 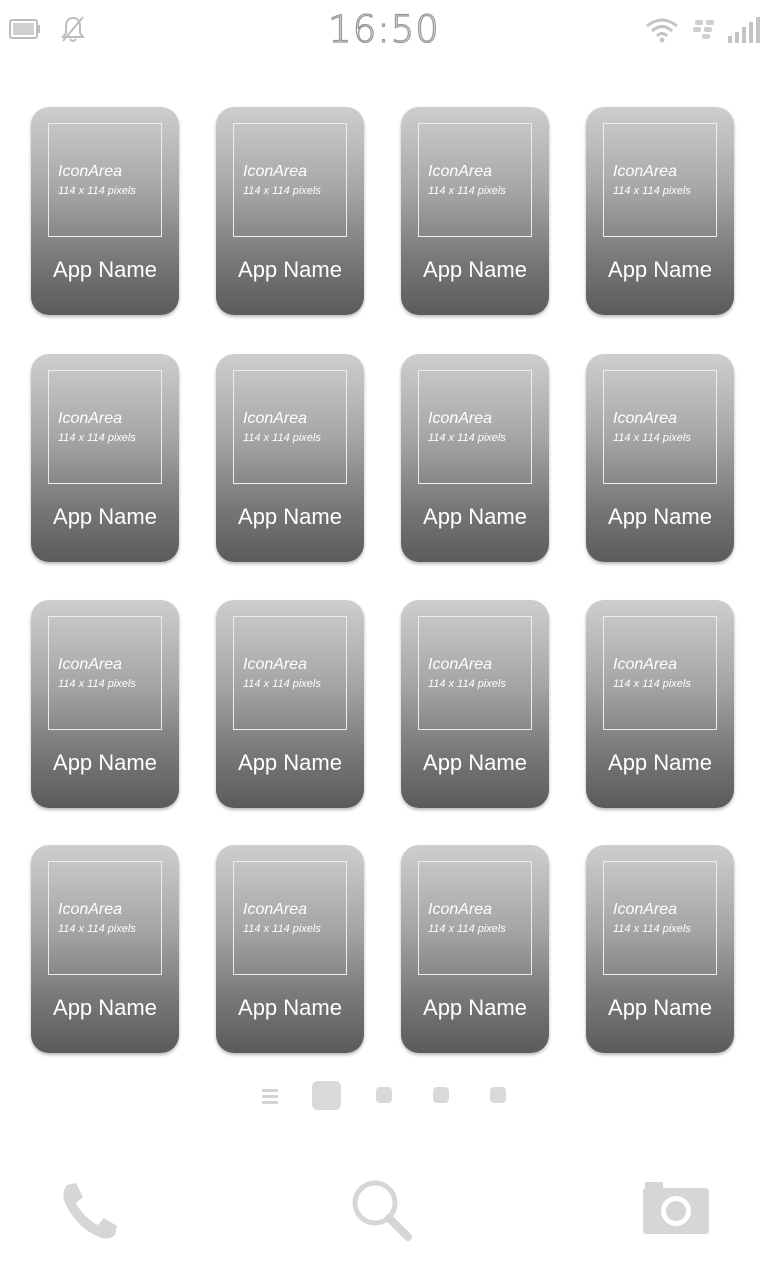 What do you see at coordinates (744, 30) in the screenshot?
I see `signal-icon` at bounding box center [744, 30].